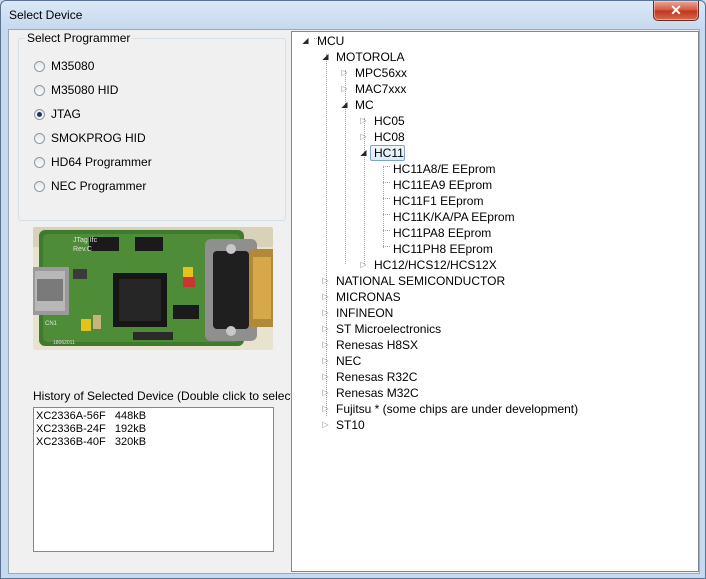 The image size is (706, 579). Describe the element at coordinates (364, 313) in the screenshot. I see `tree-node-infineon: INFINEON` at that location.